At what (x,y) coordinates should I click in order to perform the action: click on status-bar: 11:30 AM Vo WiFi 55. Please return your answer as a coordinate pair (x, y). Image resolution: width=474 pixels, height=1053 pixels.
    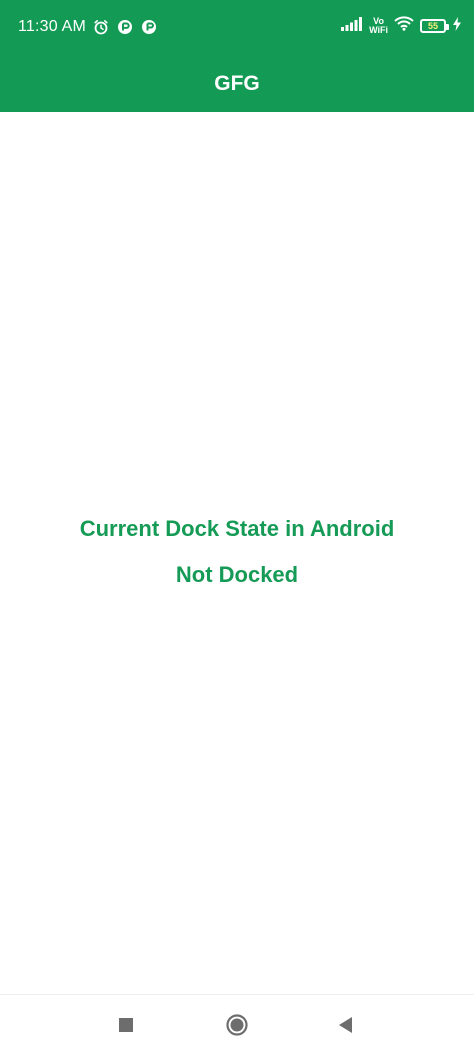
    Looking at the image, I should click on (237, 28).